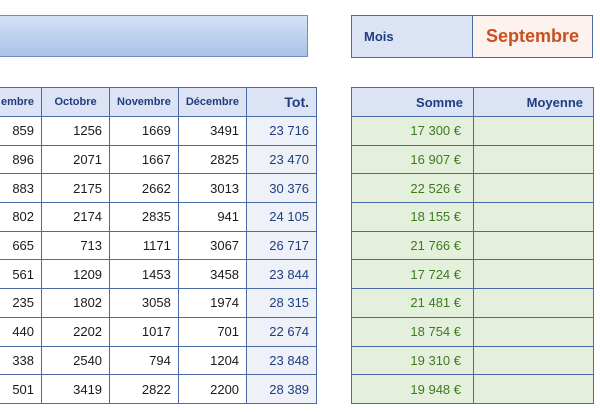 This screenshot has height=412, width=600. Describe the element at coordinates (282, 331) in the screenshot. I see `total-cell: 22 674` at that location.